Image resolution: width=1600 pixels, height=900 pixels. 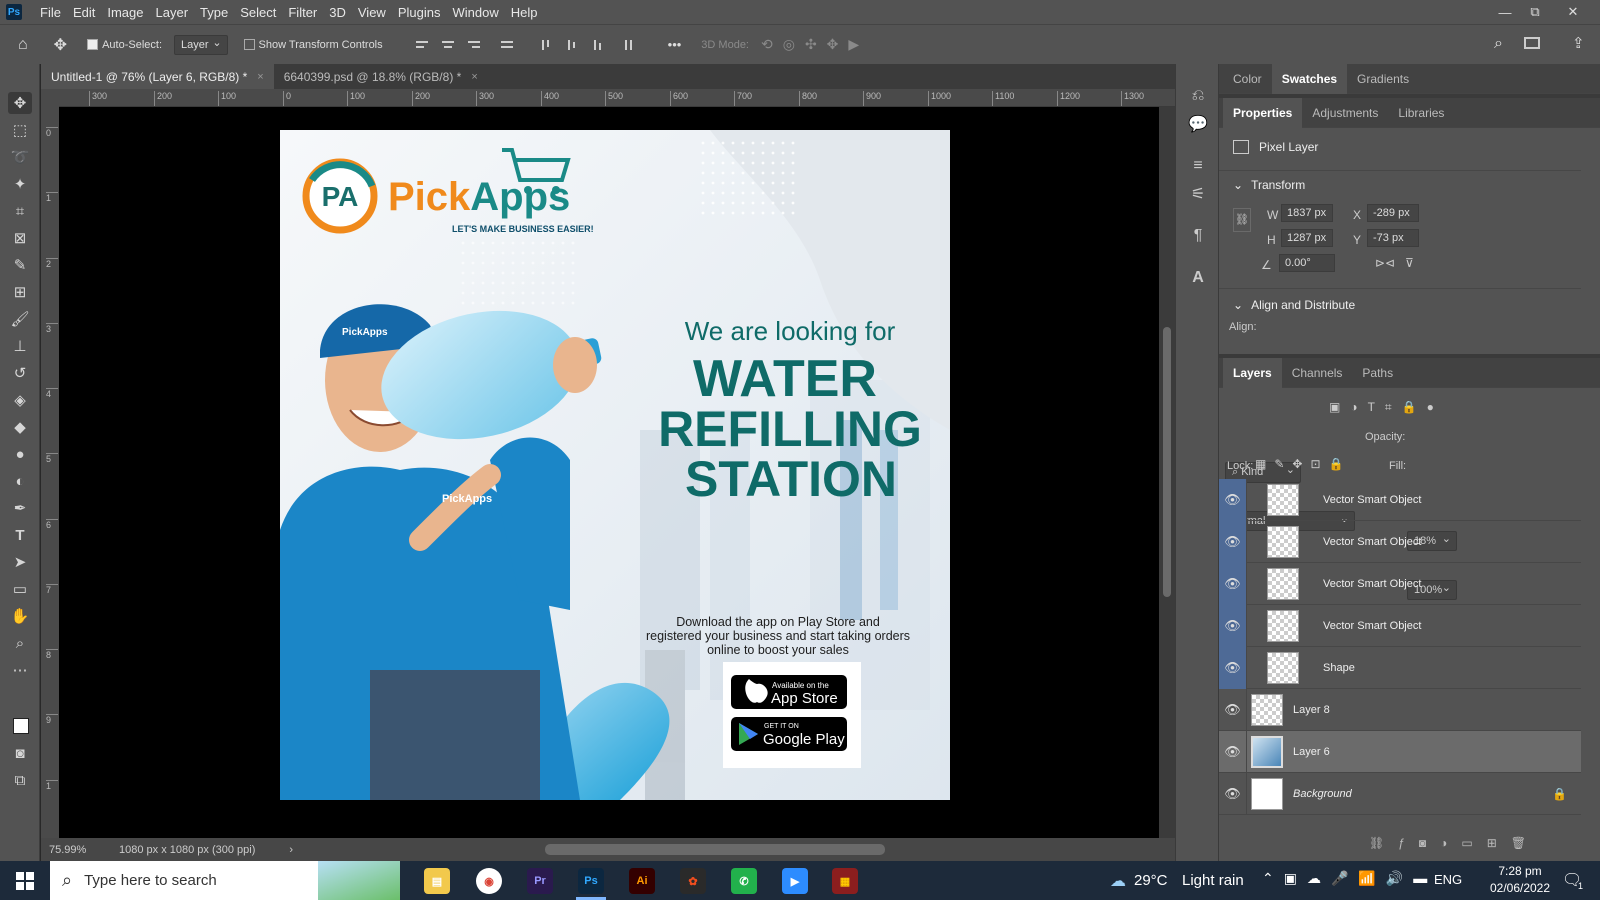 I want to click on tab-adjustments: Adjustments, so click(x=1345, y=113).